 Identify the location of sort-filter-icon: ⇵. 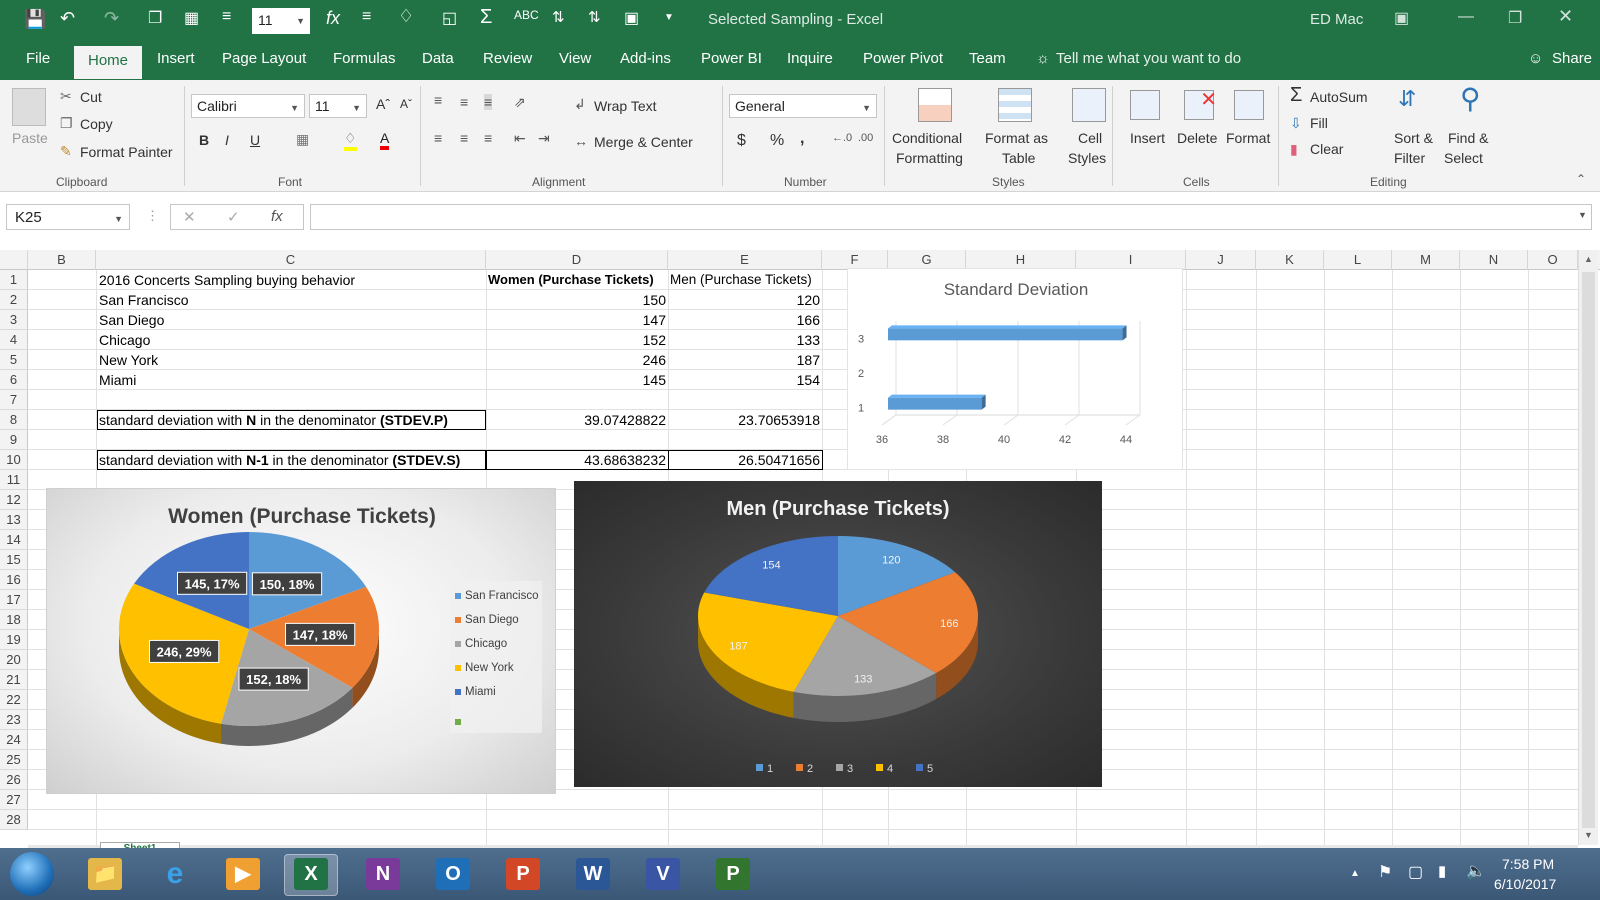
(1407, 99).